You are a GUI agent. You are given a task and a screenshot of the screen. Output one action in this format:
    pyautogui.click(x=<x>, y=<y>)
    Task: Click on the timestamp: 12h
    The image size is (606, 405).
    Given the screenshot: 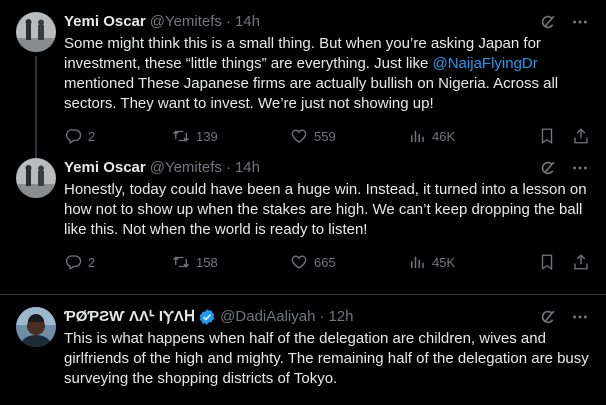 What is the action you would take?
    pyautogui.click(x=340, y=317)
    